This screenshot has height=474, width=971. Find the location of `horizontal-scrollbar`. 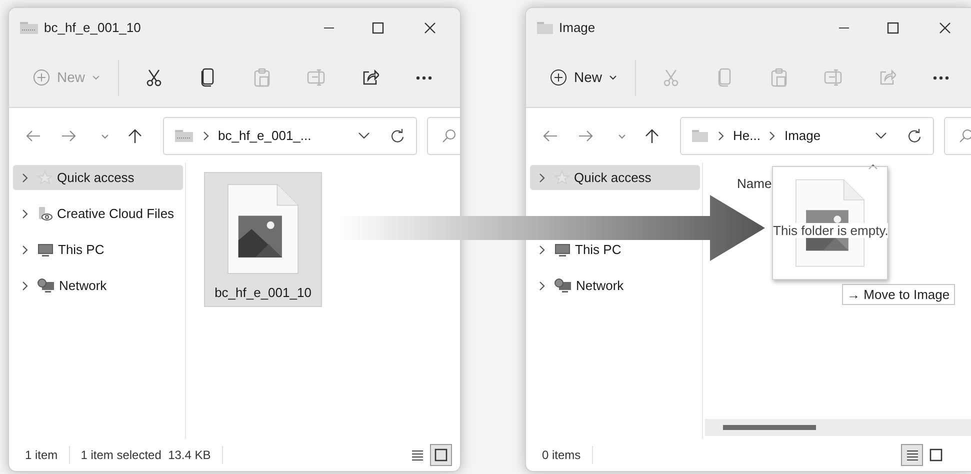

horizontal-scrollbar is located at coordinates (838, 427).